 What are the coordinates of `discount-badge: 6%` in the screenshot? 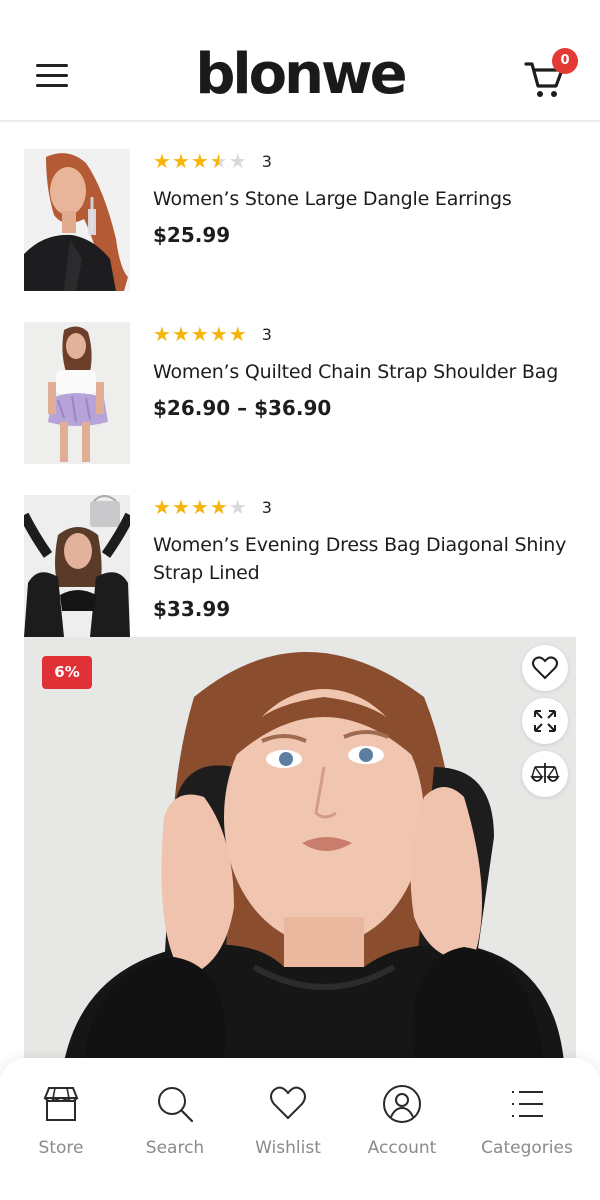 It's located at (67, 672).